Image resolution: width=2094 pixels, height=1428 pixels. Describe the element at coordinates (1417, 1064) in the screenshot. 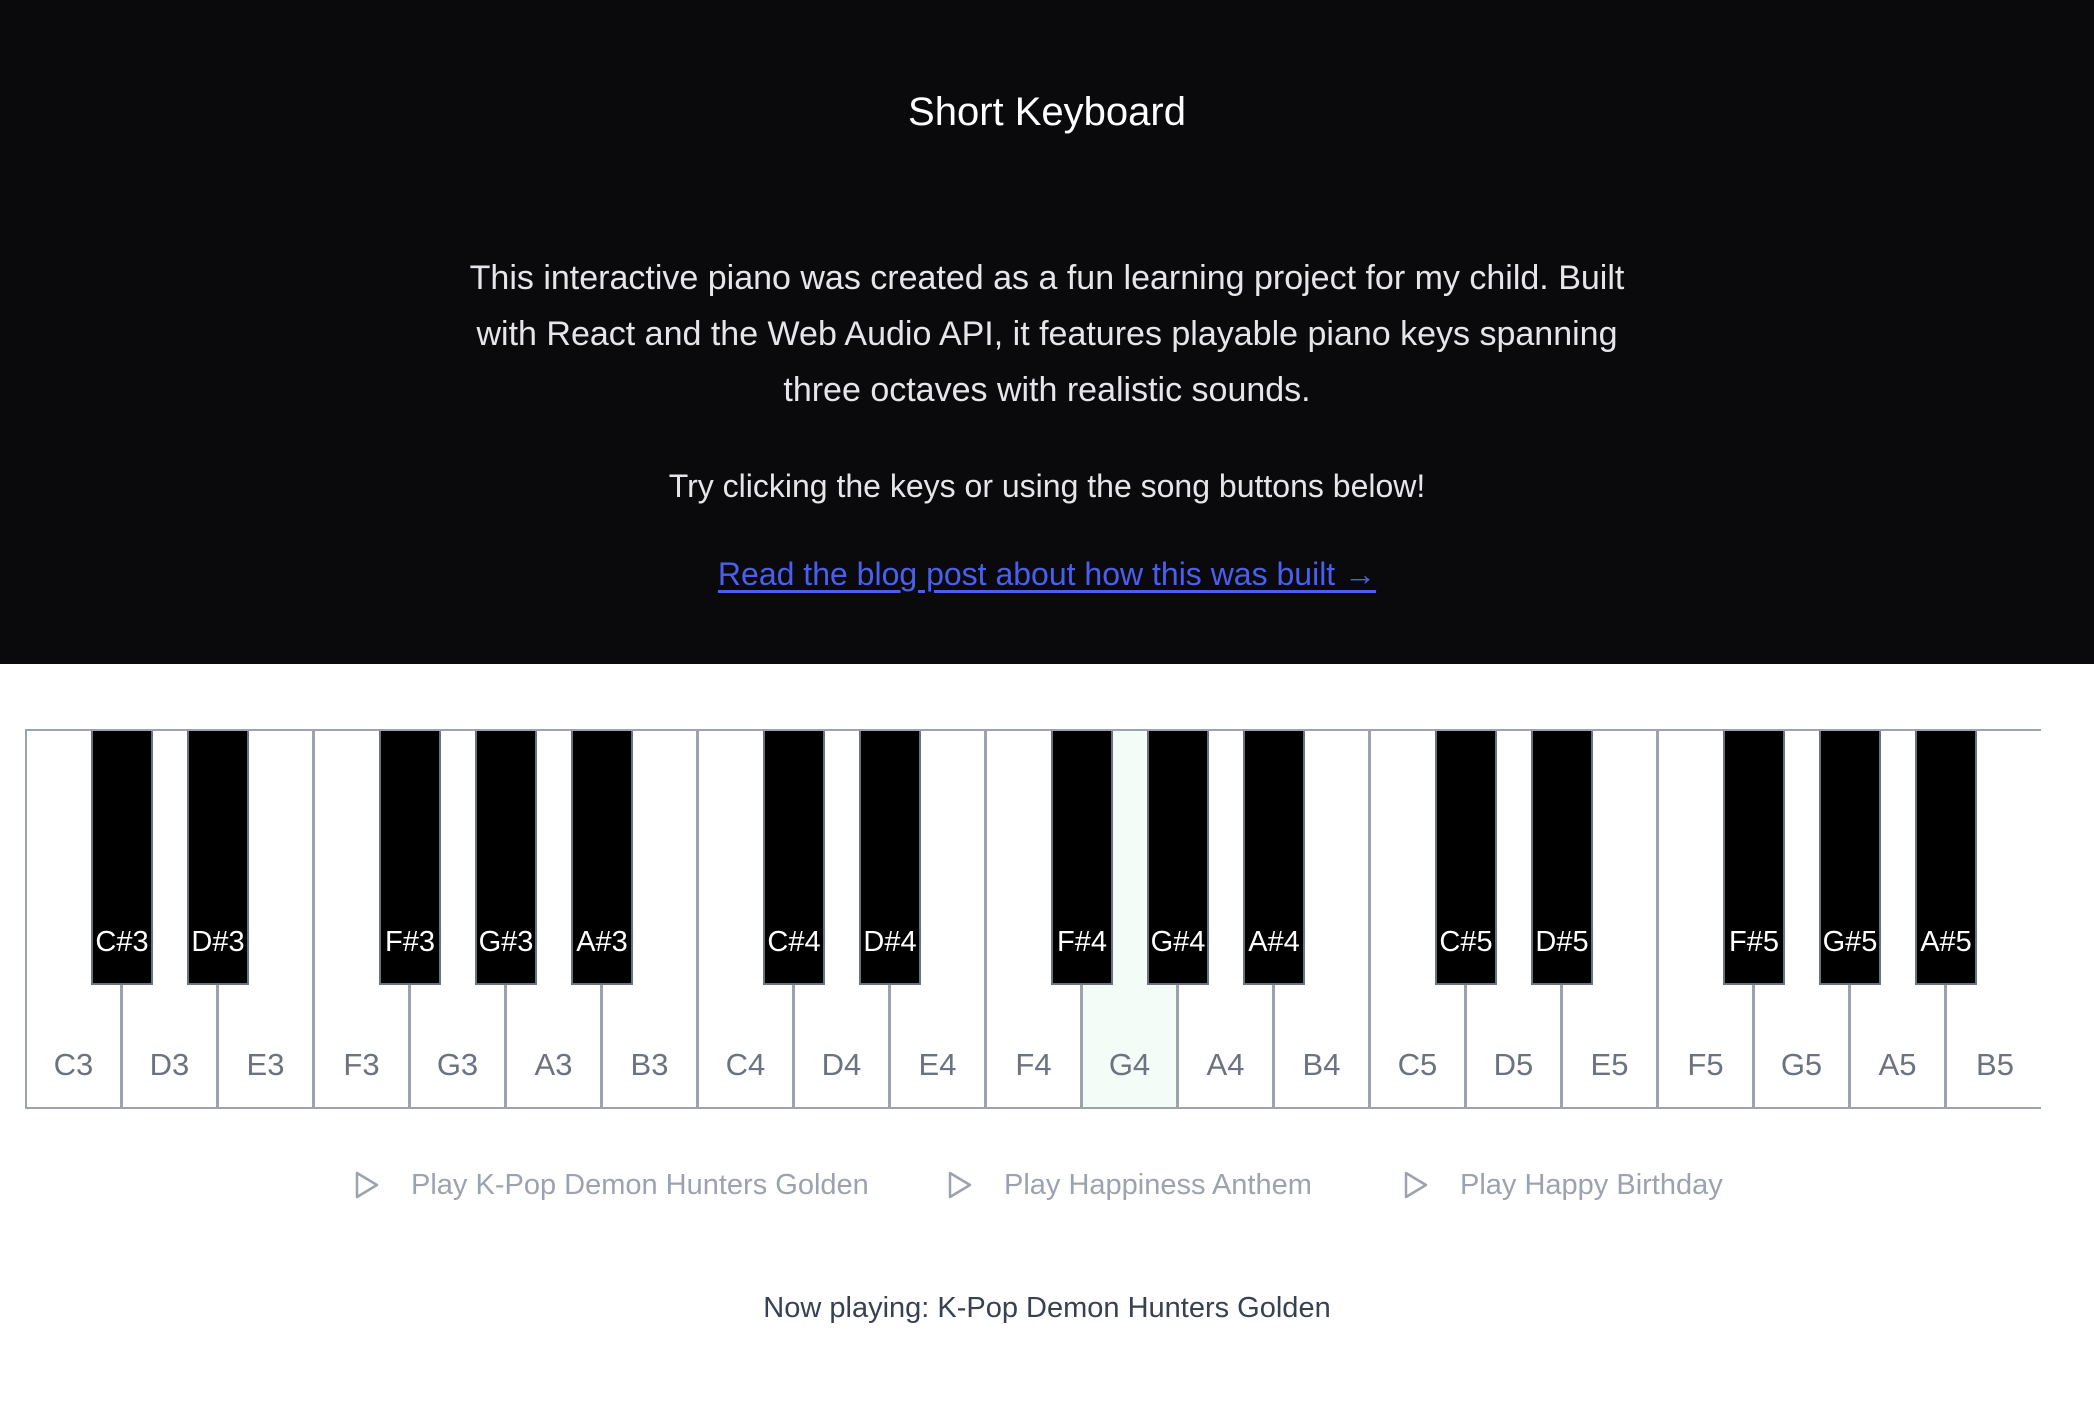

I see `key-label: C5` at that location.